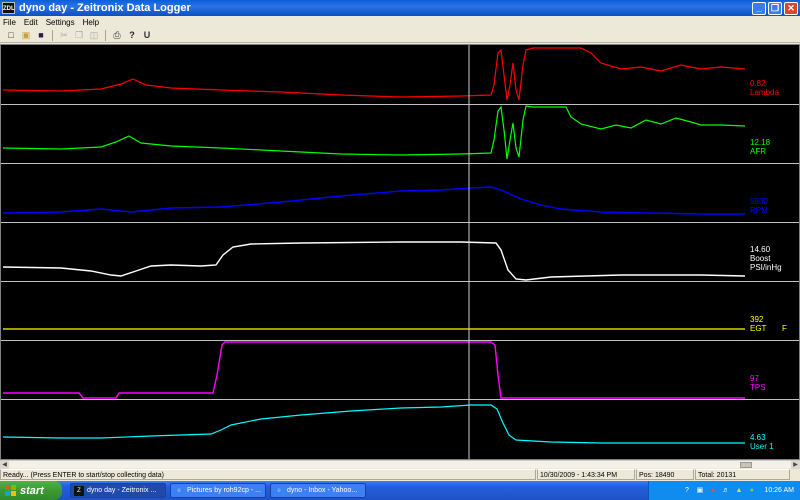 This screenshot has width=800, height=500. Describe the element at coordinates (374, 74) in the screenshot. I see `lambda-trace` at that location.